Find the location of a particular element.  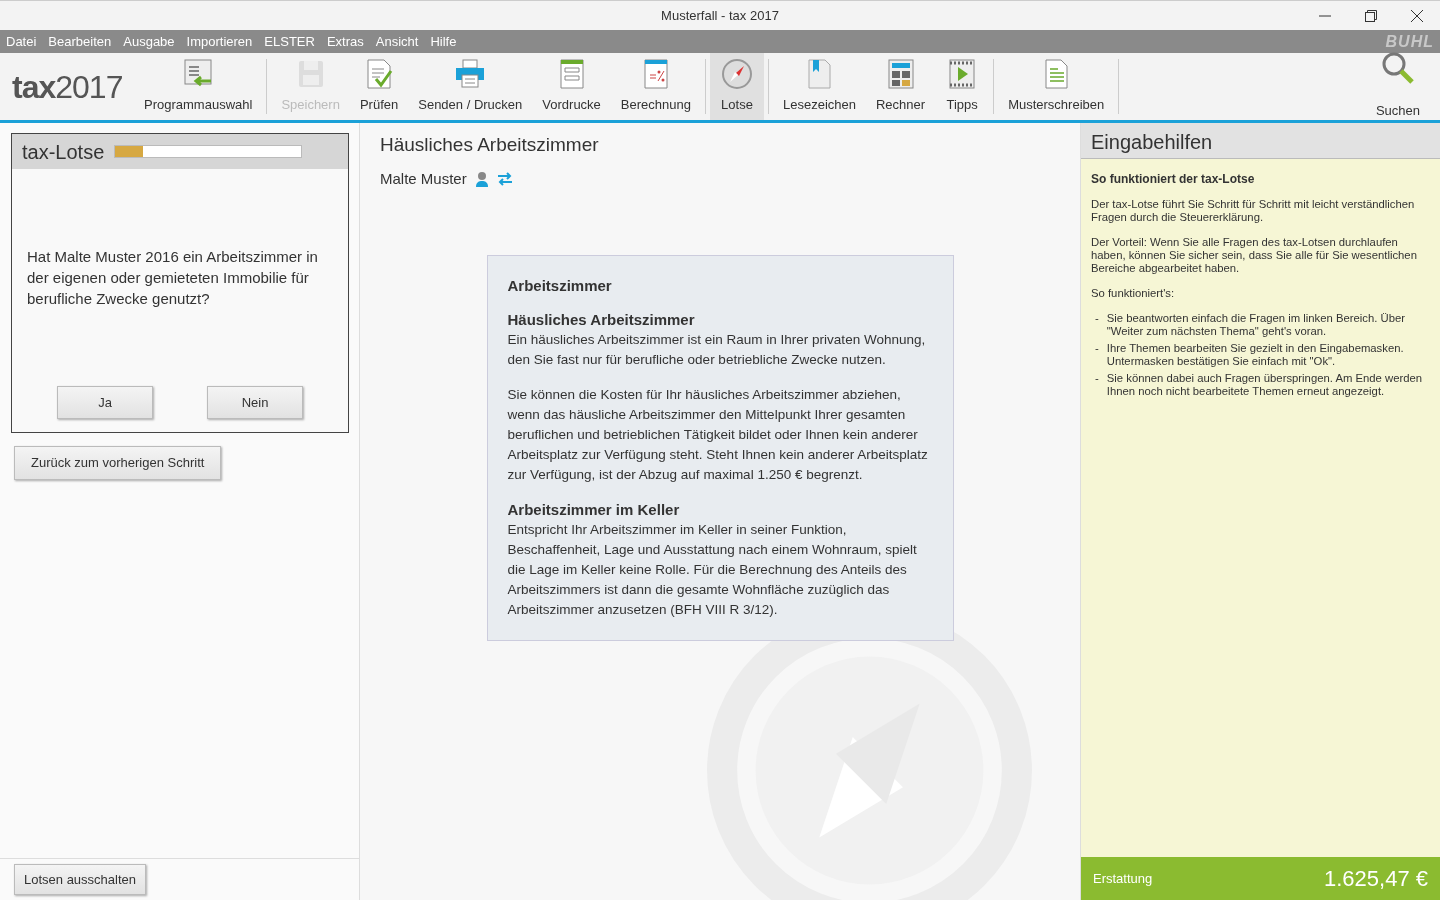

info-paragraph: Ein häusliches Arbeitszimmer ist ein Raum in Ihrer privaten Wohnung, den Sie fast nur für berufliche oder betriebliche Zwecke nutzen. is located at coordinates (717, 350).